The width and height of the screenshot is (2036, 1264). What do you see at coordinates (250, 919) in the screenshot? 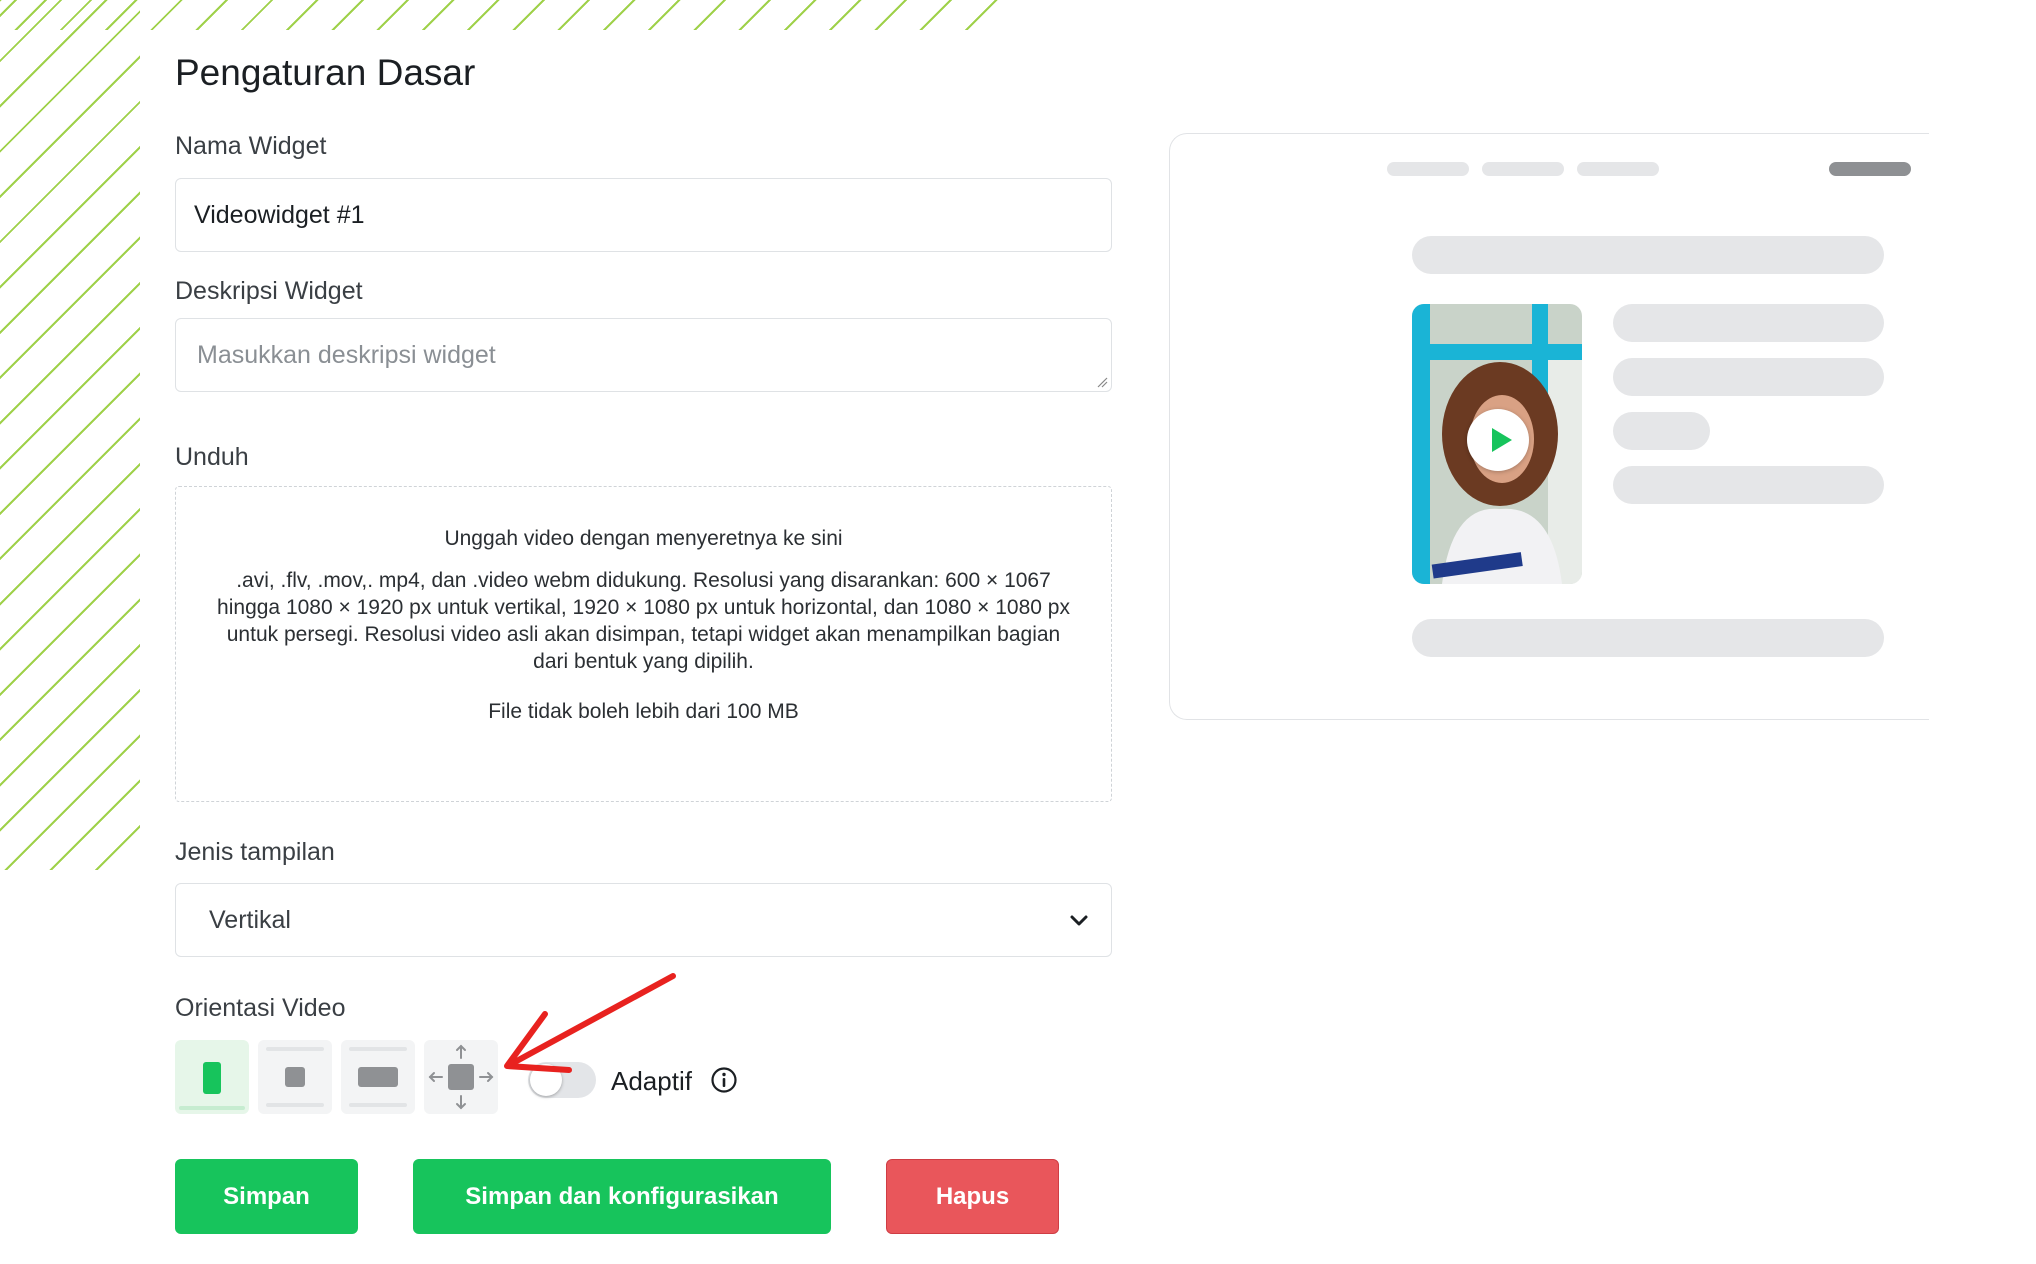
I see `display-type-value: Vertikal` at bounding box center [250, 919].